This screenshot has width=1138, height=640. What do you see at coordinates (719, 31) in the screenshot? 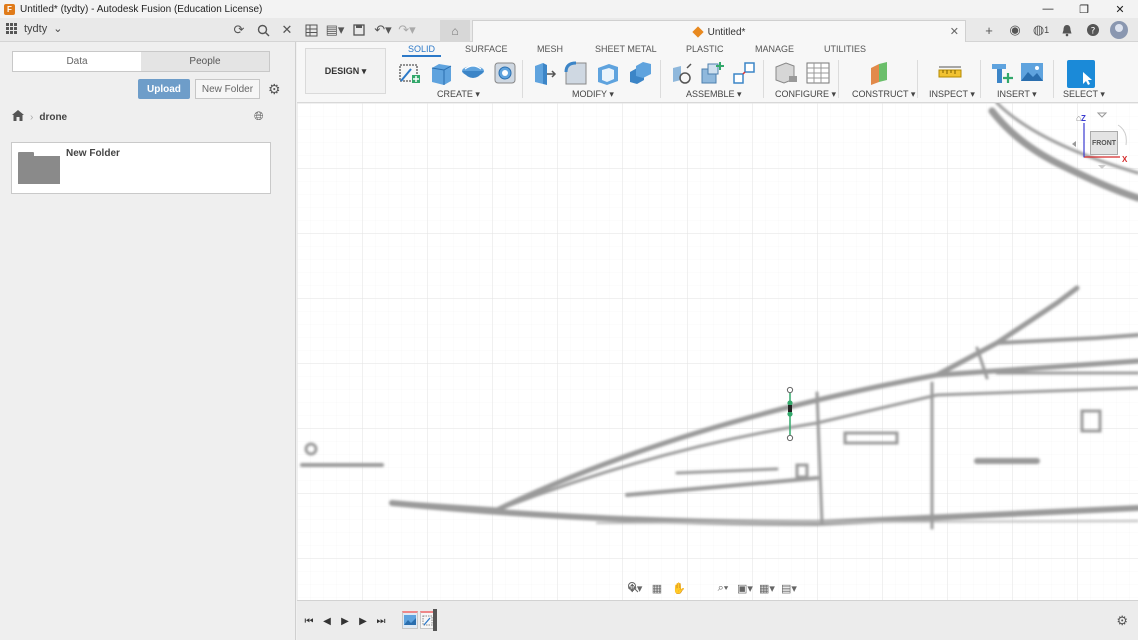
I see `tab-document: Untitled* ✕` at bounding box center [719, 31].